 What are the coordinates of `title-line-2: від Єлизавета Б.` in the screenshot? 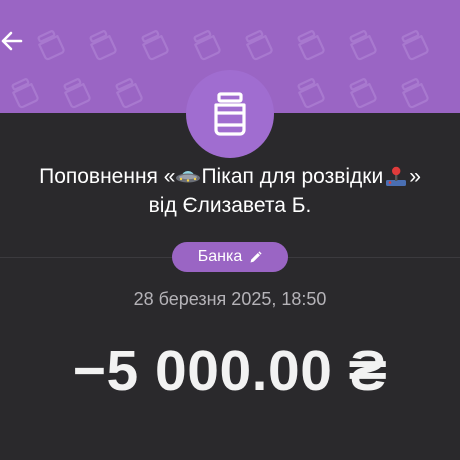 It's located at (230, 205).